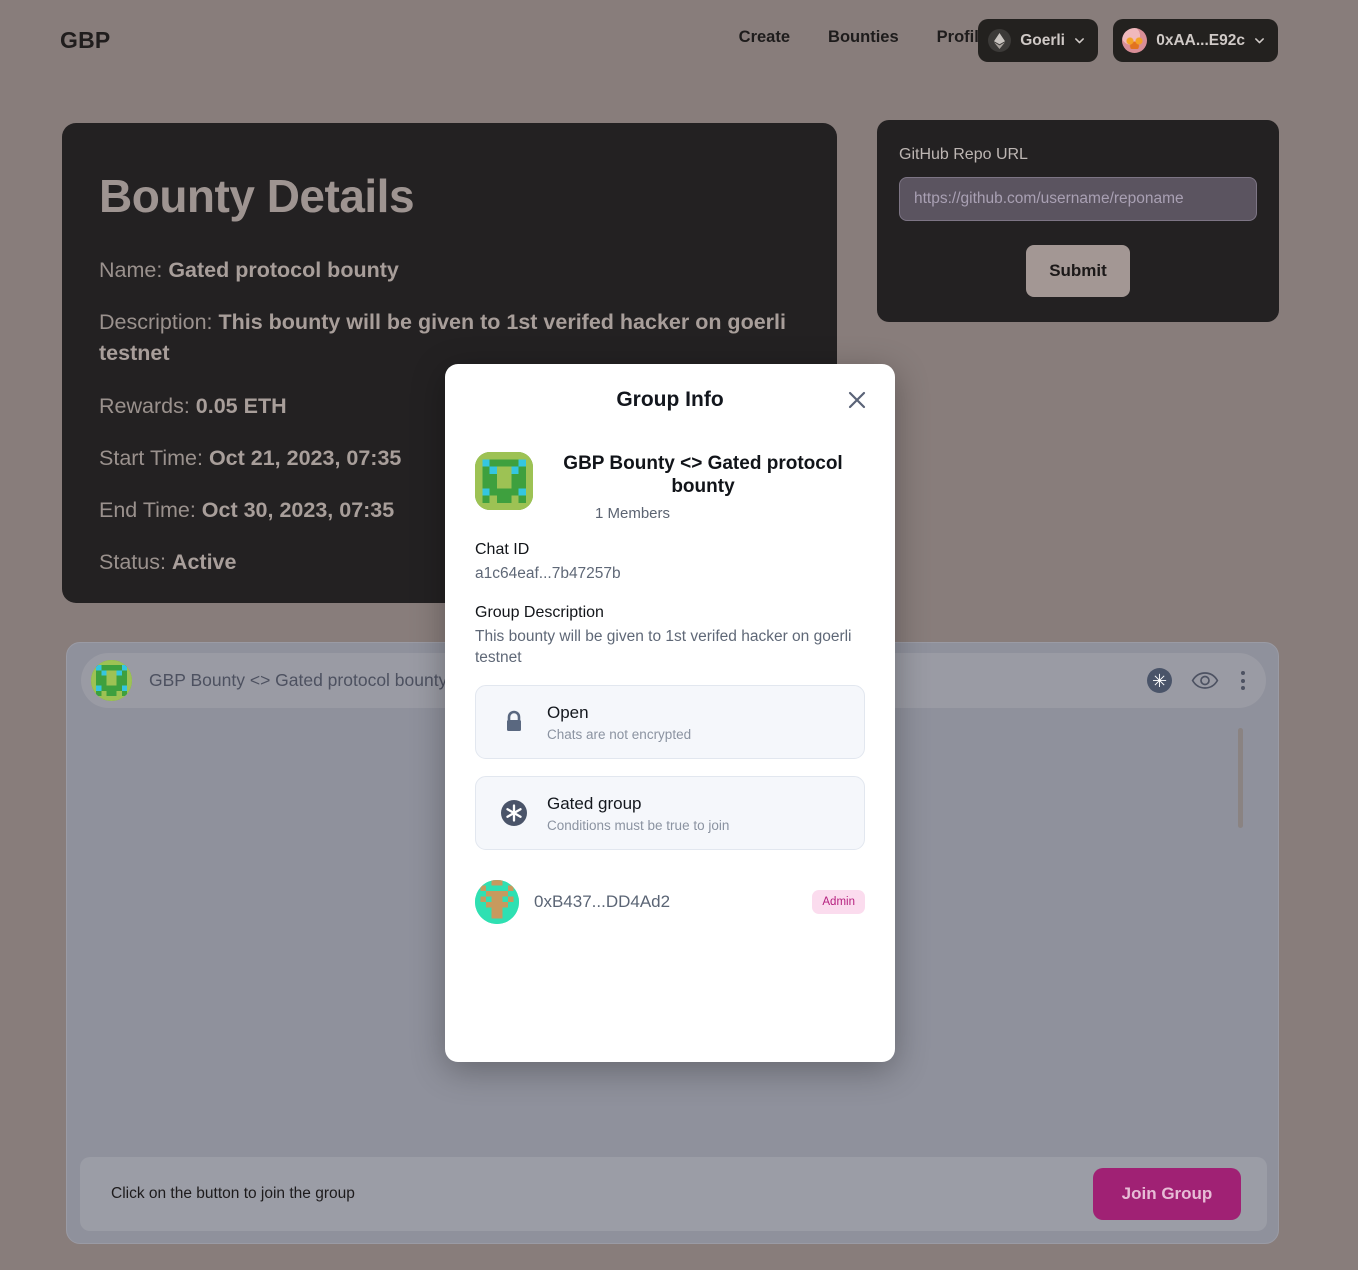 This screenshot has height=1270, width=1358. I want to click on bounty-field-name-value: Gated protocol bounty, so click(283, 270).